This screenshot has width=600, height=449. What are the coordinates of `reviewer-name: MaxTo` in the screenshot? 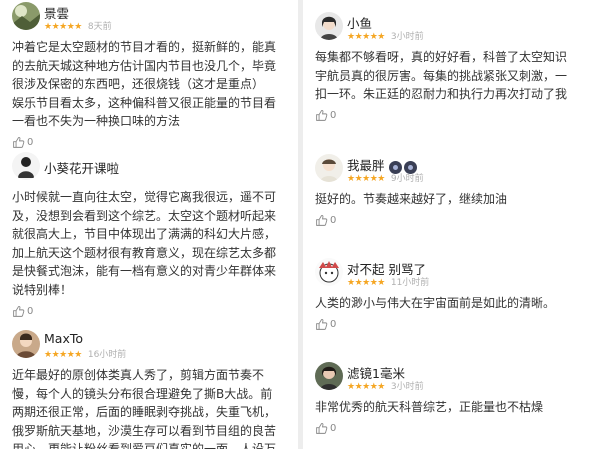 It's located at (63, 338).